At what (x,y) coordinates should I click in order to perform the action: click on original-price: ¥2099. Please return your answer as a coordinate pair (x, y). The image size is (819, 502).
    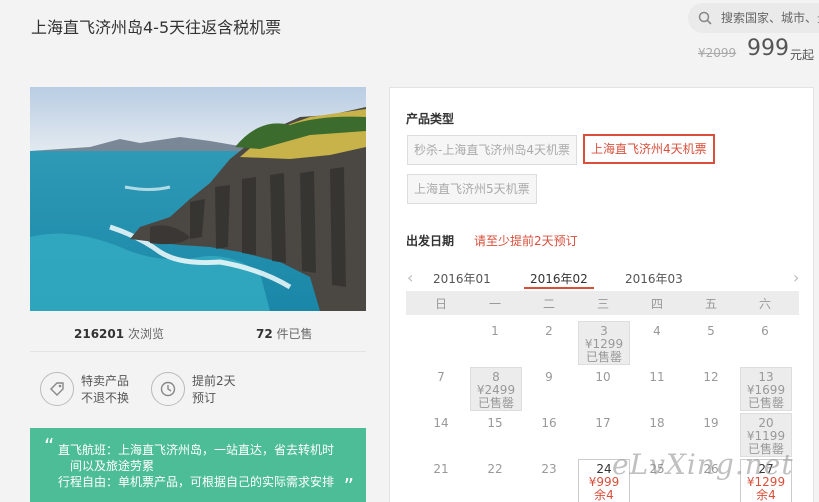
    Looking at the image, I should click on (717, 53).